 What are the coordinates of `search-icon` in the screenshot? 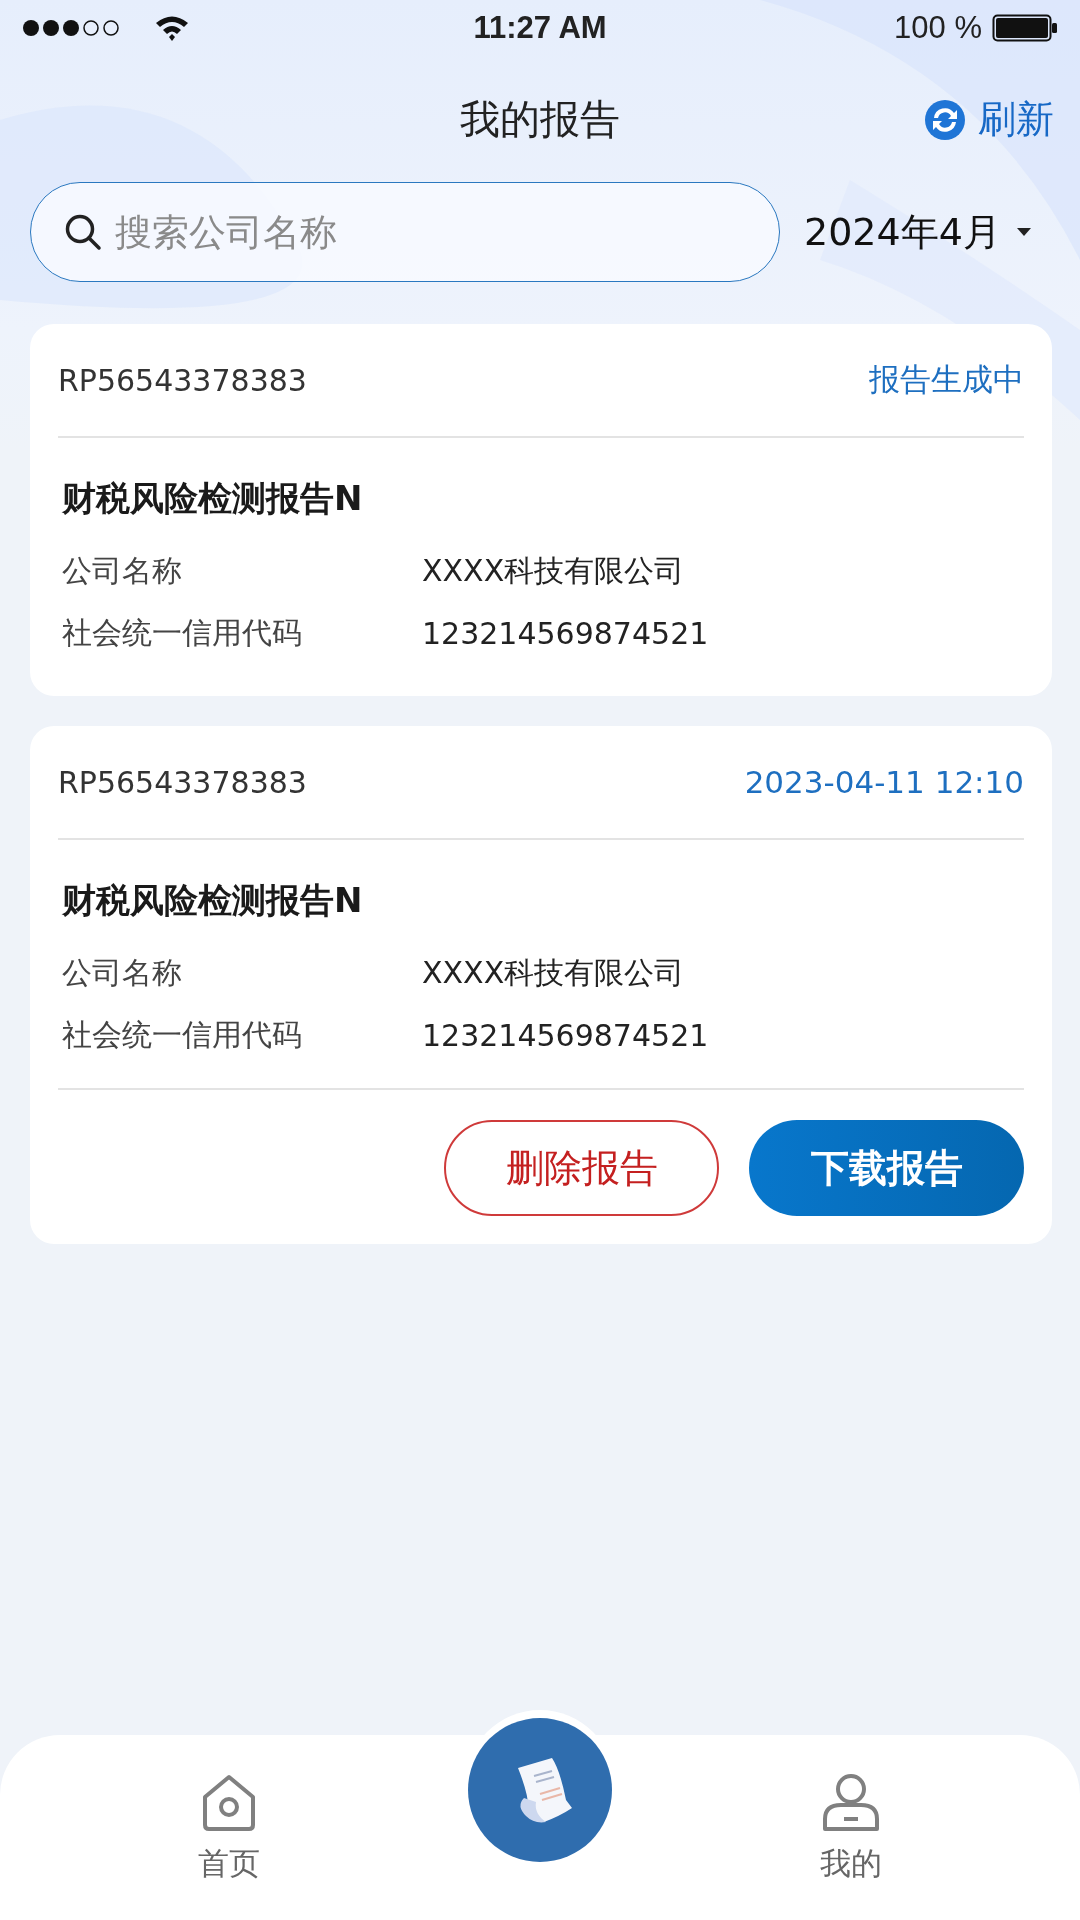 It's located at (83, 232).